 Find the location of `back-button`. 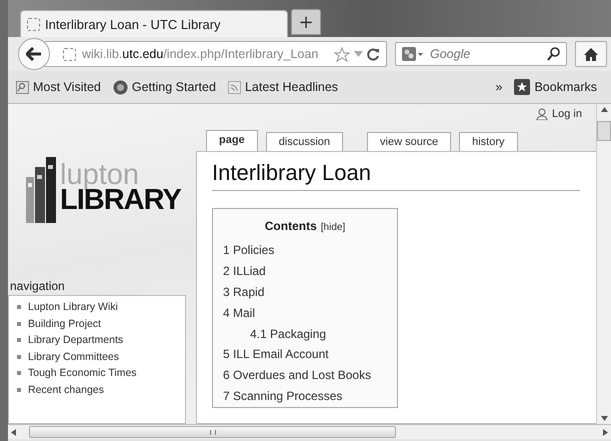

back-button is located at coordinates (34, 54).